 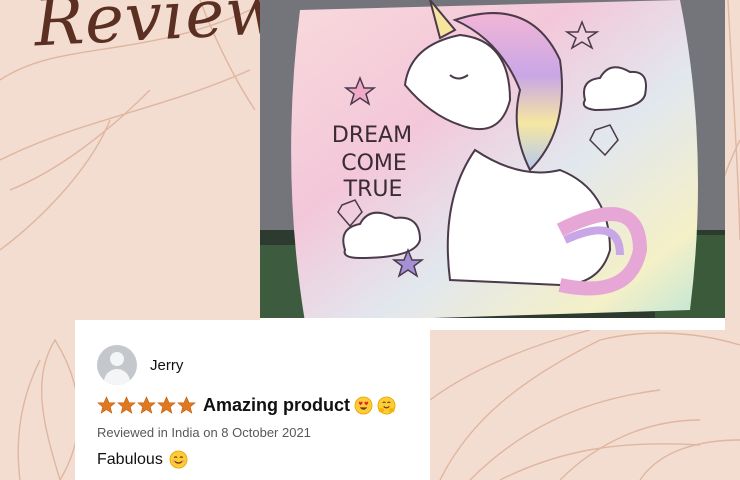 I want to click on review-date: Reviewed in India on 8 October 2021, so click(x=204, y=432).